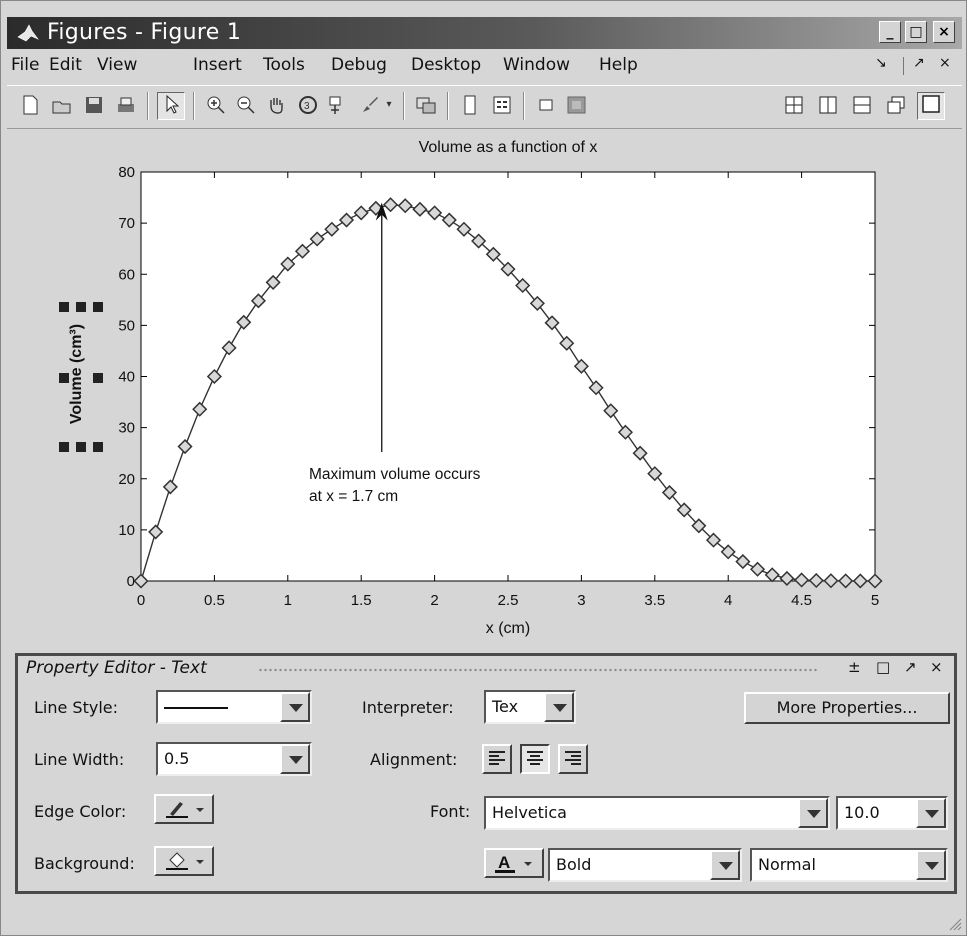 This screenshot has width=967, height=936. What do you see at coordinates (177, 758) in the screenshot?
I see `line-width-value: 0.5` at bounding box center [177, 758].